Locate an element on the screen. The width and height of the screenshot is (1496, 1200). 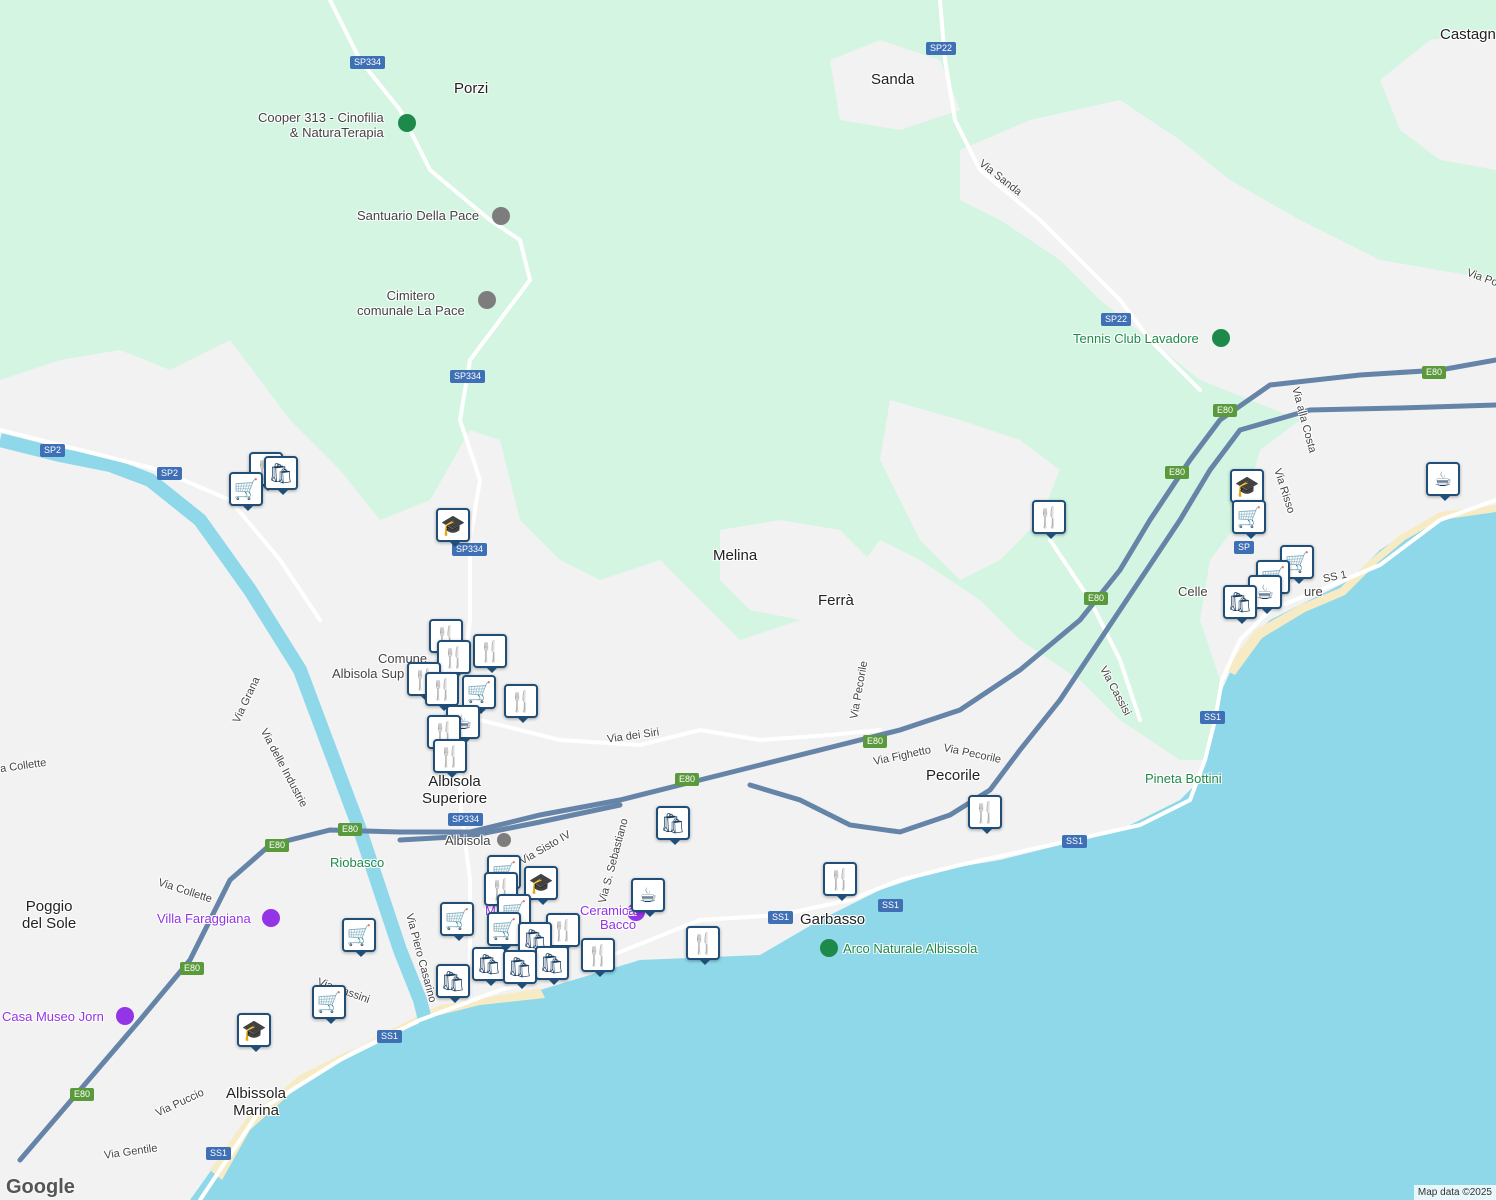
casa-museo-icon is located at coordinates (125, 1016).